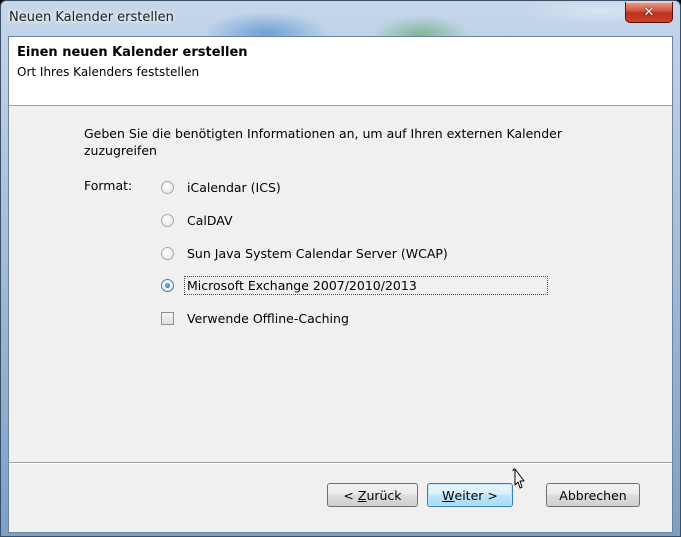 The width and height of the screenshot is (681, 537). I want to click on radio-button-selected, so click(167, 285).